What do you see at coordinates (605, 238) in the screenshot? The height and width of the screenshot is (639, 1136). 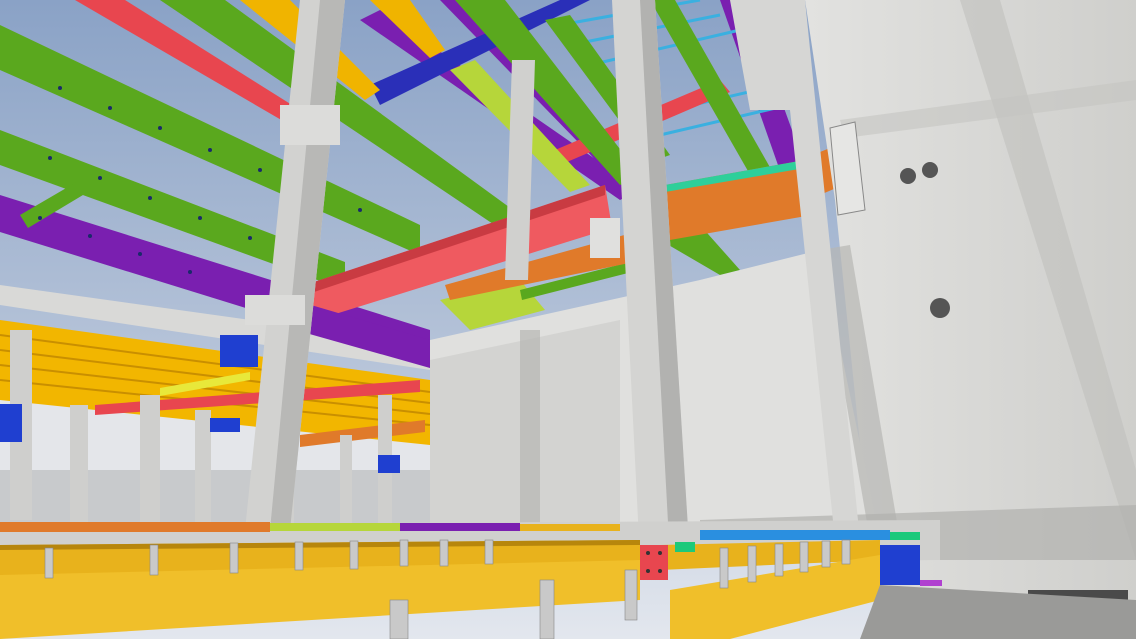 I see `column-main-corbel` at bounding box center [605, 238].